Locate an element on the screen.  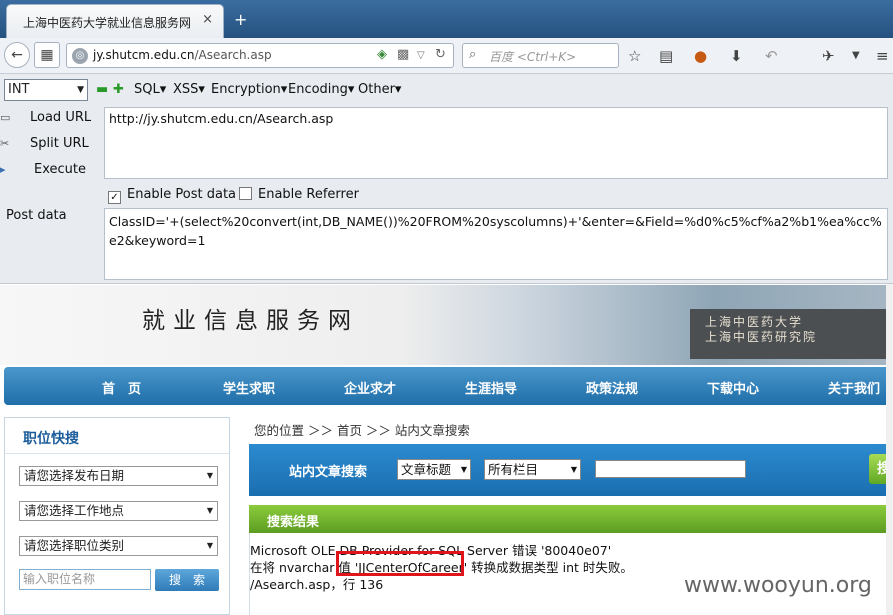
back-arrow-icon: ← is located at coordinates (17, 55).